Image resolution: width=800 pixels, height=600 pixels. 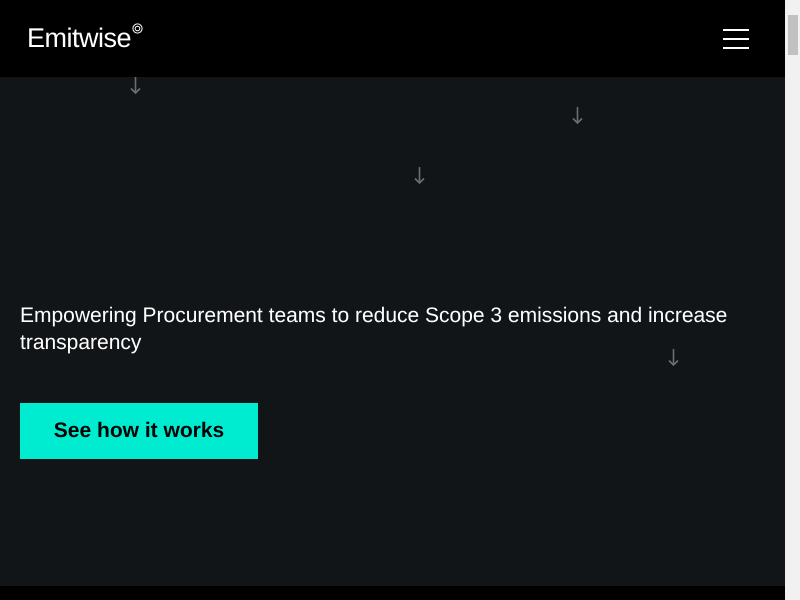 I want to click on logo-rings-icon, so click(x=138, y=28).